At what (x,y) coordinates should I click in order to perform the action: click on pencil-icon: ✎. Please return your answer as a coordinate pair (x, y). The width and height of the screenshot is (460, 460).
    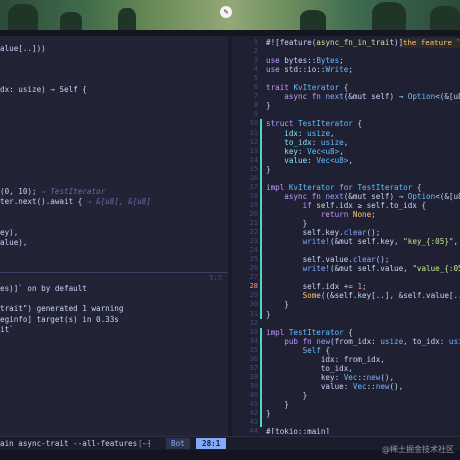
    Looking at the image, I should click on (226, 12).